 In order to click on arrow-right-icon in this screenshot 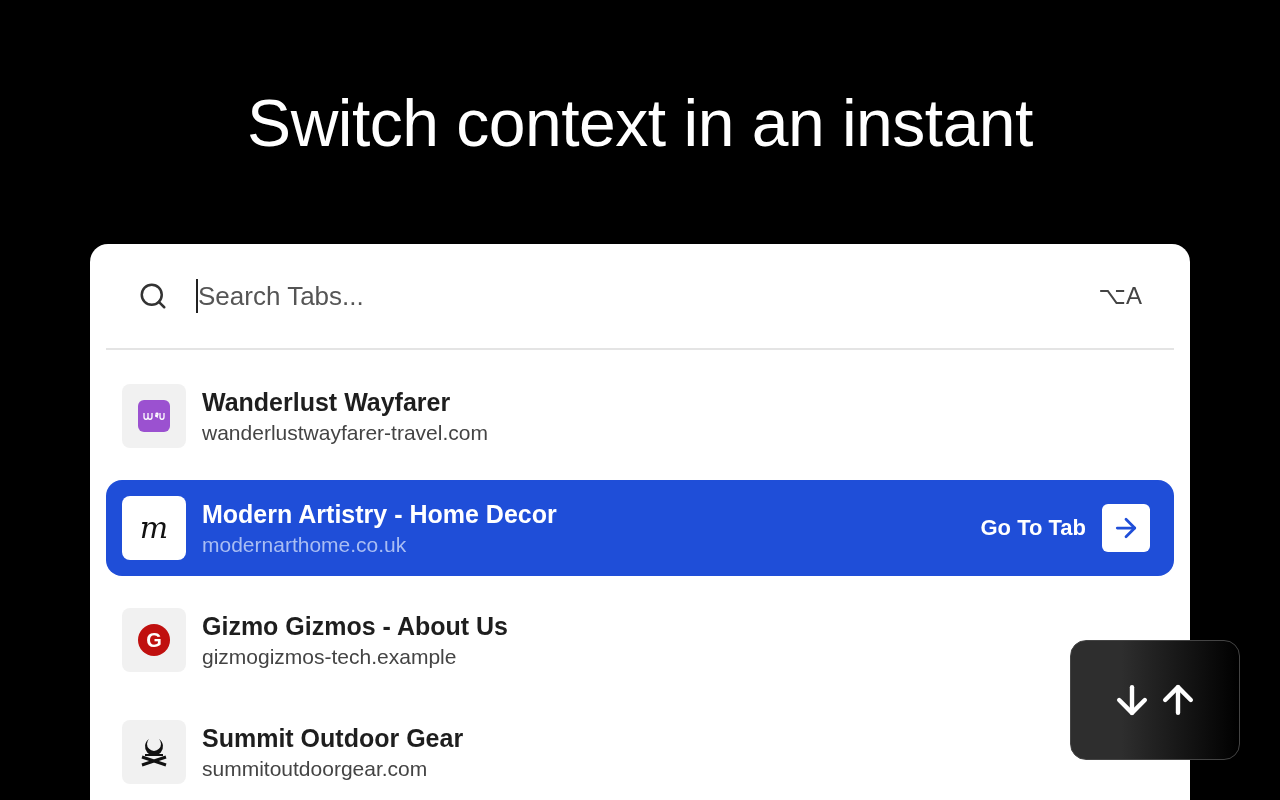, I will do `click(1126, 528)`.